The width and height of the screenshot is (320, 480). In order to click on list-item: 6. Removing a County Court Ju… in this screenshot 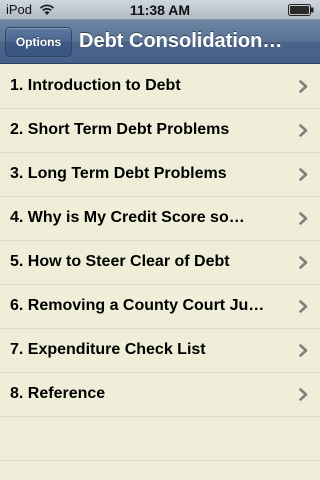, I will do `click(160, 307)`.